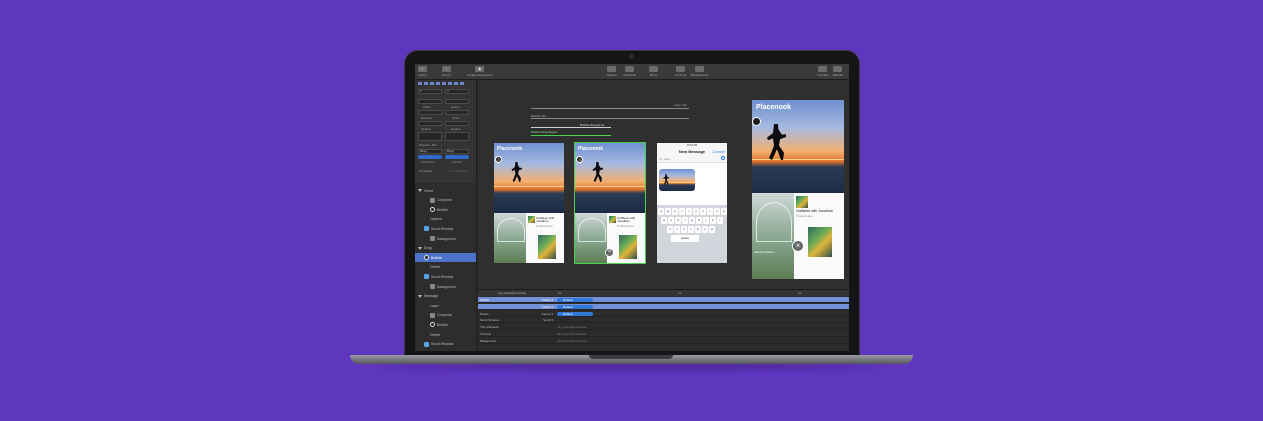 The height and width of the screenshot is (421, 1263). Describe the element at coordinates (724, 212) in the screenshot. I see `key: p` at that location.